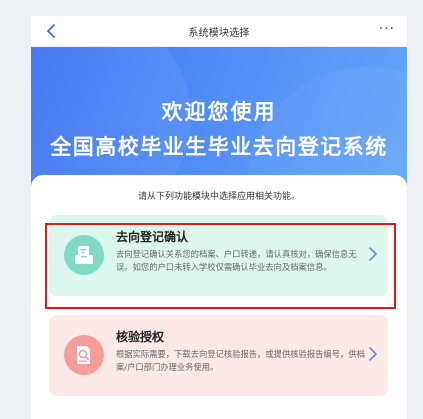  I want to click on more-menu-button: ···, so click(387, 29).